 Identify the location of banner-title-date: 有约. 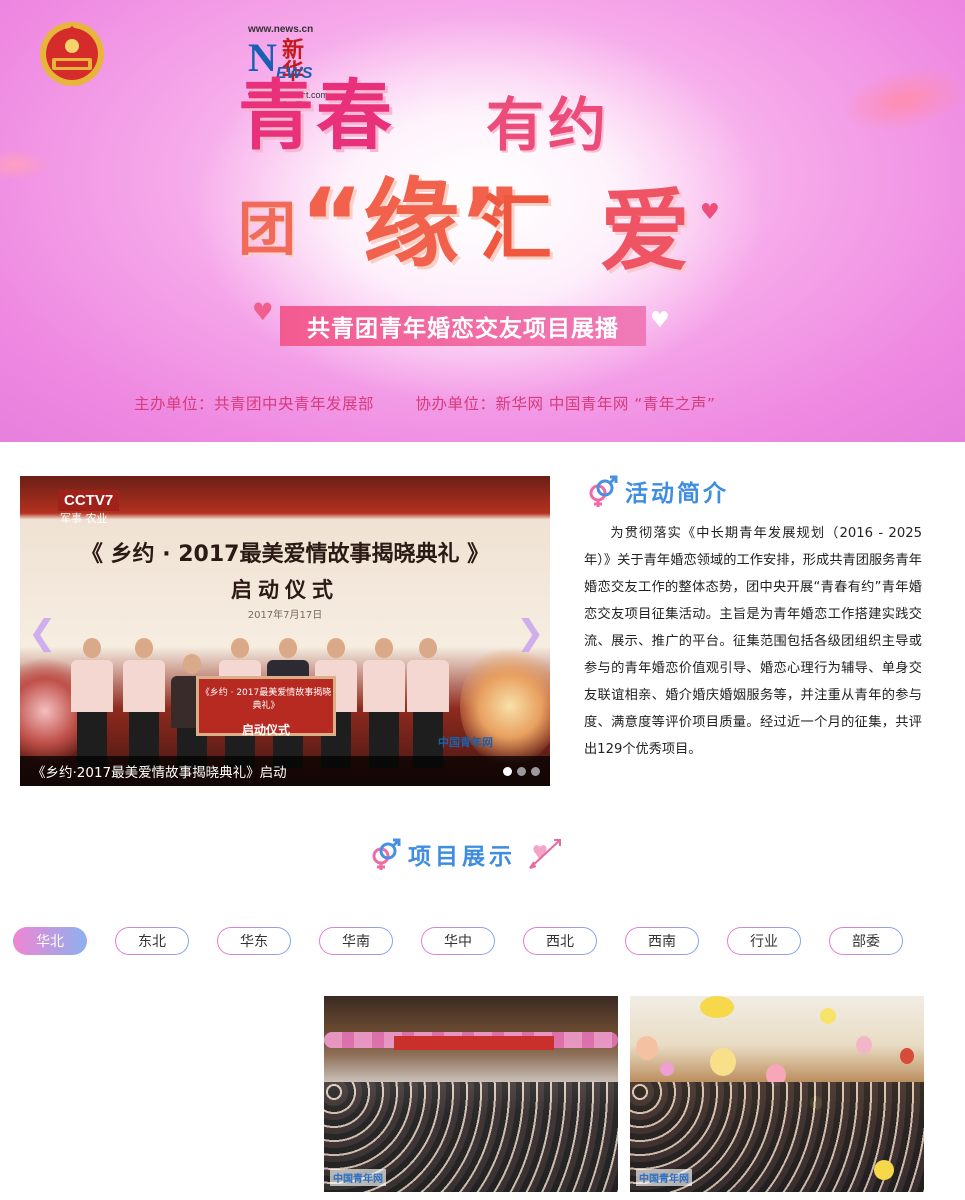
(548, 125).